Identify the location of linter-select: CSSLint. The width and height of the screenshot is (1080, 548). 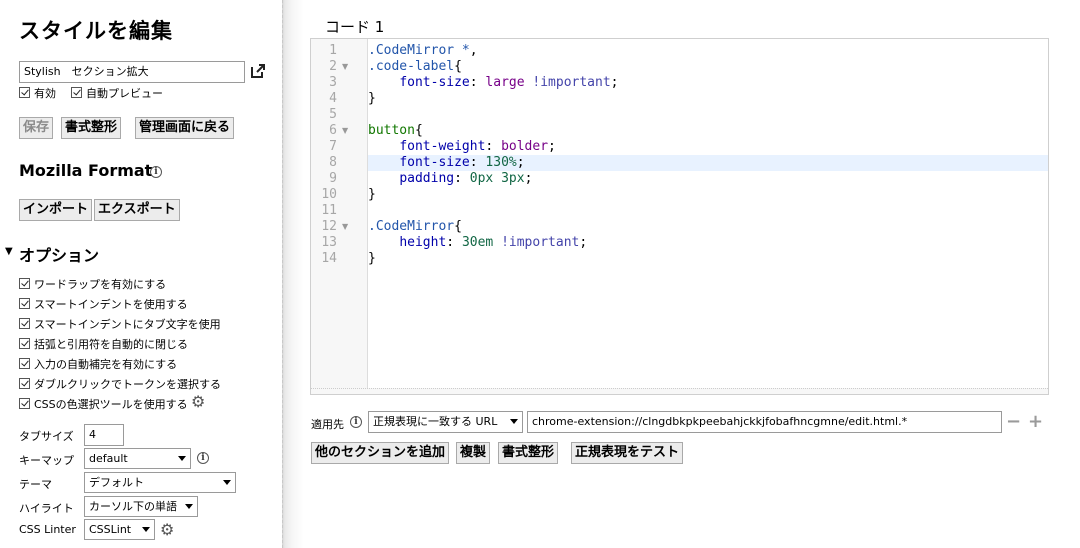
(119, 529).